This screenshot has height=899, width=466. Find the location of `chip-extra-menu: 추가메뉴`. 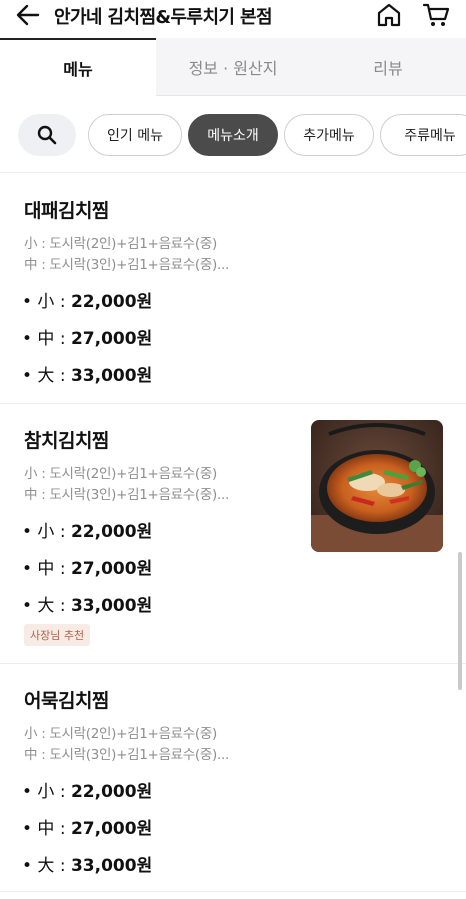

chip-extra-menu: 추가메뉴 is located at coordinates (329, 135).